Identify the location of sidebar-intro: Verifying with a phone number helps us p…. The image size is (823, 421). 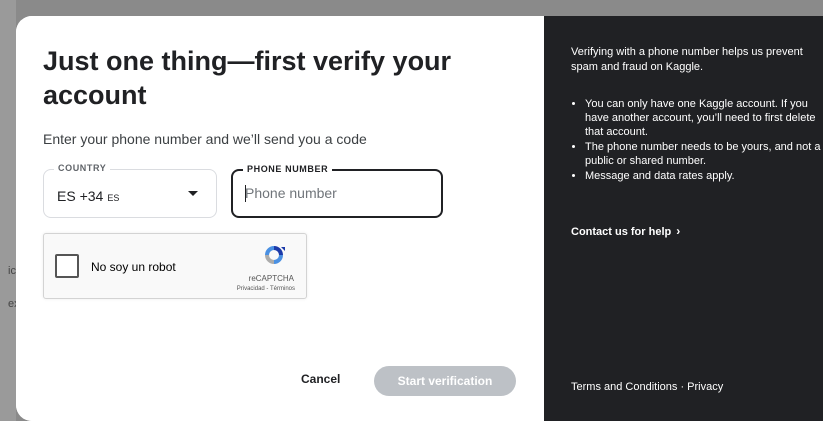
(687, 59).